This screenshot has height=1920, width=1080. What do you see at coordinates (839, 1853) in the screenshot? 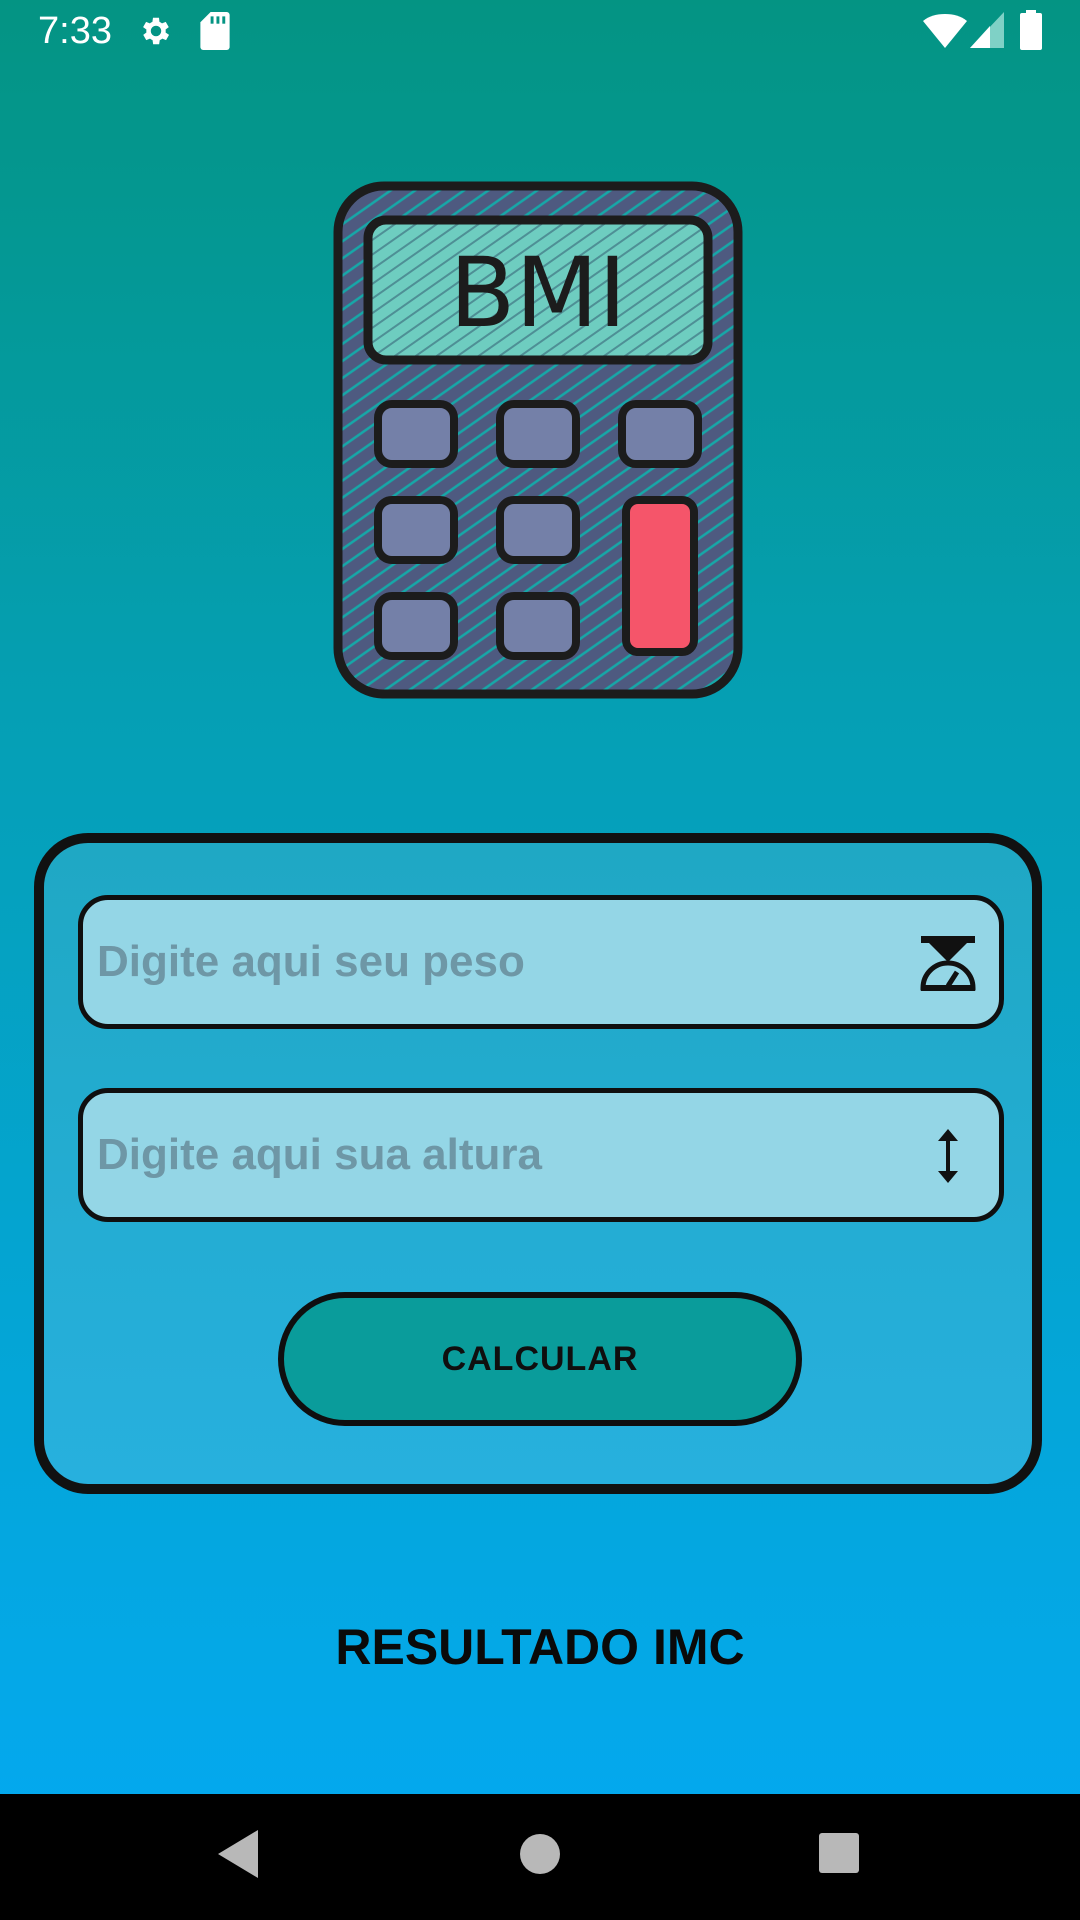
I see `recents-icon` at bounding box center [839, 1853].